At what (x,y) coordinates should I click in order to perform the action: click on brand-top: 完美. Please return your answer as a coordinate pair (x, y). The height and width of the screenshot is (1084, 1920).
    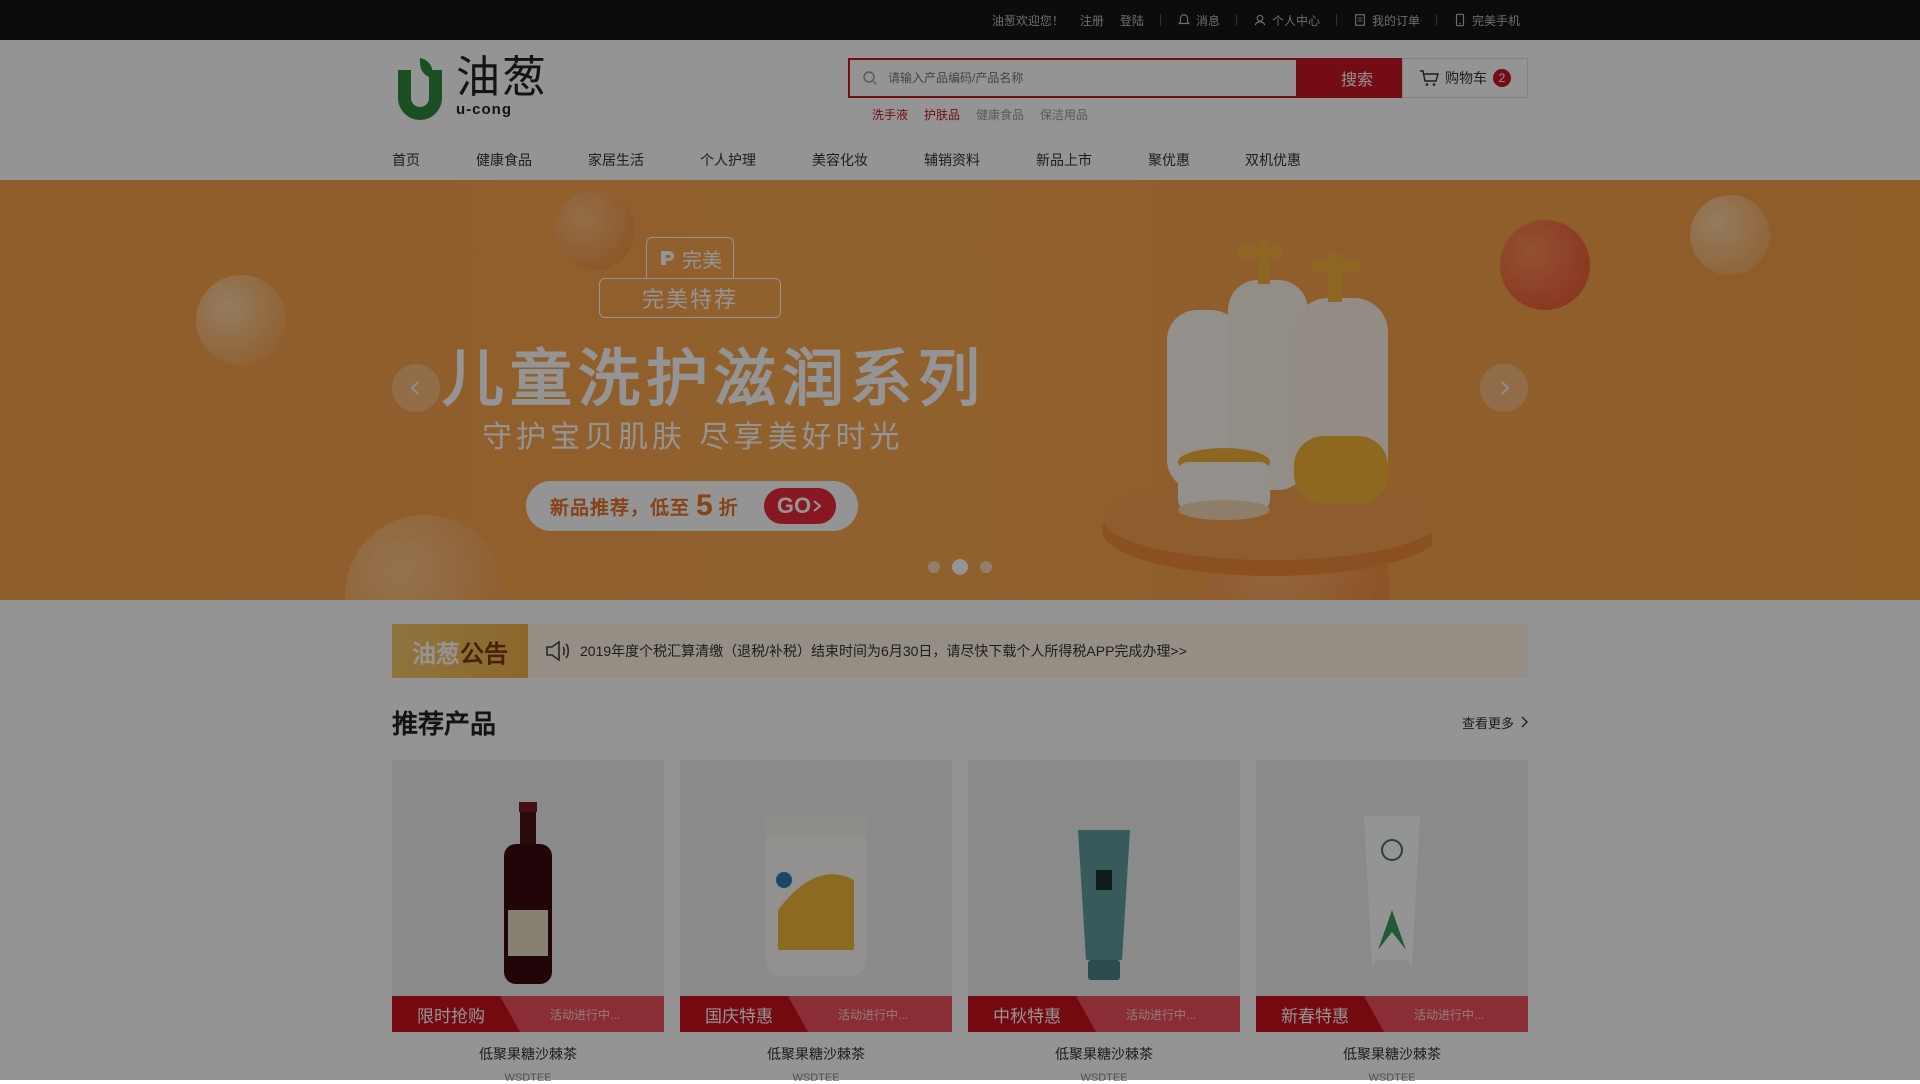
    Looking at the image, I should click on (690, 257).